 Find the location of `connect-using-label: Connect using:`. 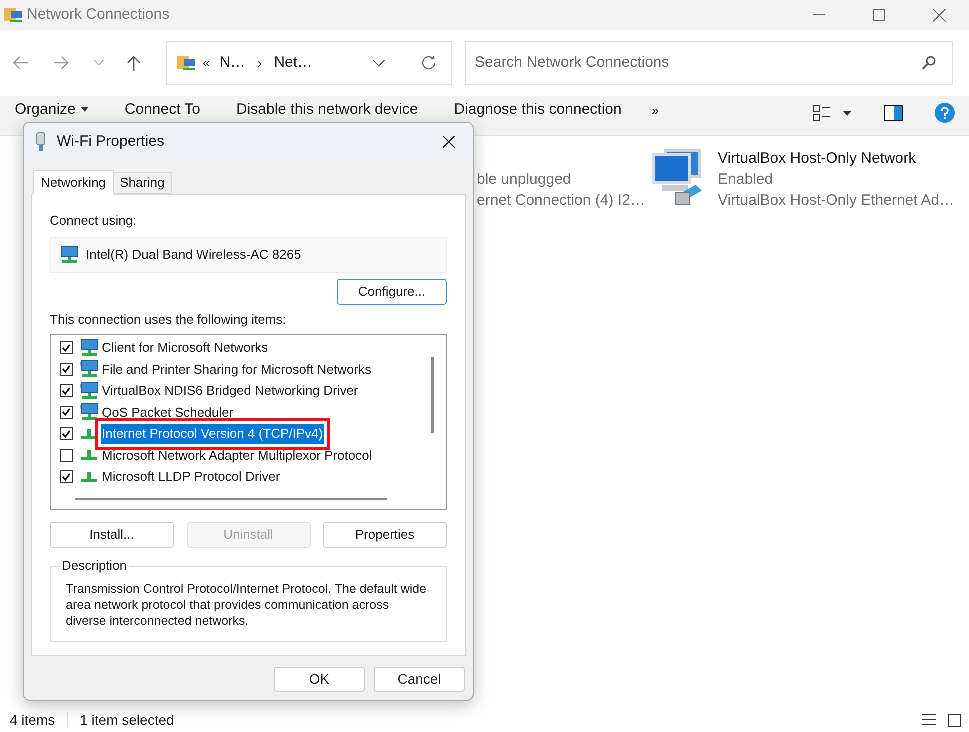

connect-using-label: Connect using: is located at coordinates (94, 221).